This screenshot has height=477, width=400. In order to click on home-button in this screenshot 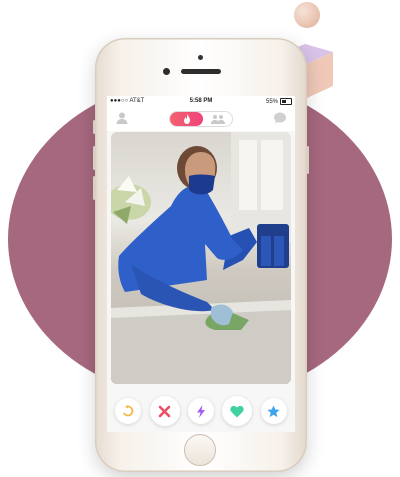, I will do `click(200, 450)`.